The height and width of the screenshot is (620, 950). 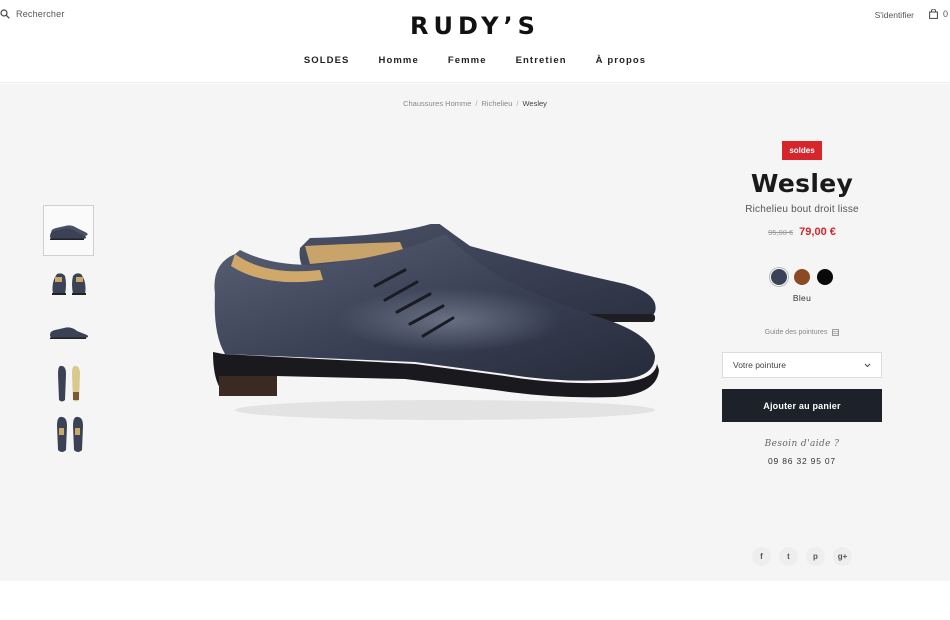 I want to click on thumbnail-sole-view, so click(x=68, y=383).